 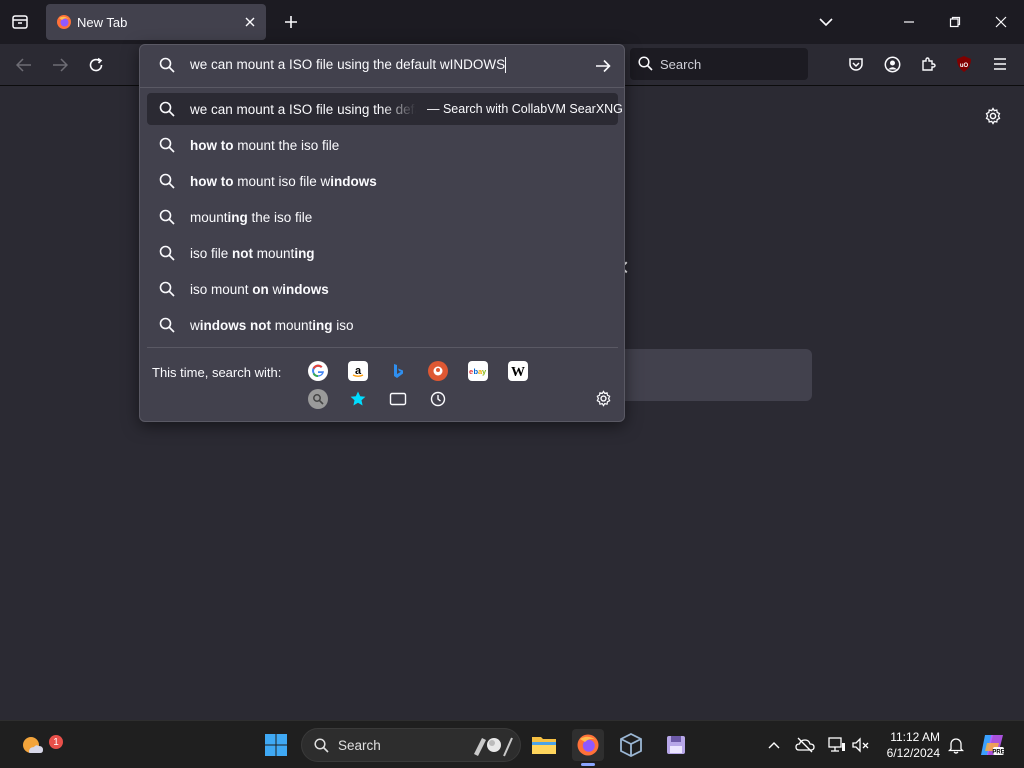 I want to click on suggestion-text: iso file not mounting, so click(x=252, y=253).